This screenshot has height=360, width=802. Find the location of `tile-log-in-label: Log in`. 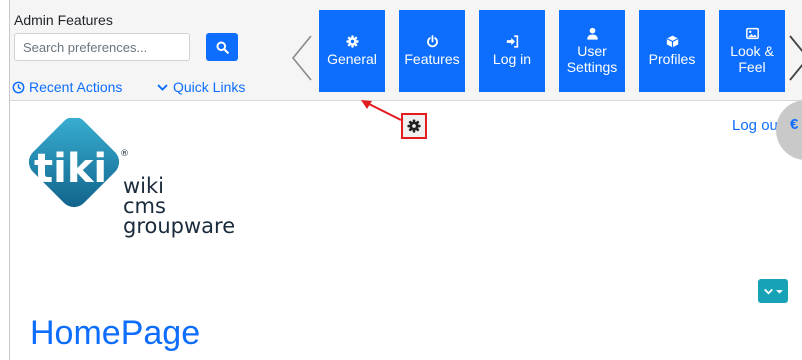

tile-log-in-label: Log in is located at coordinates (512, 59).